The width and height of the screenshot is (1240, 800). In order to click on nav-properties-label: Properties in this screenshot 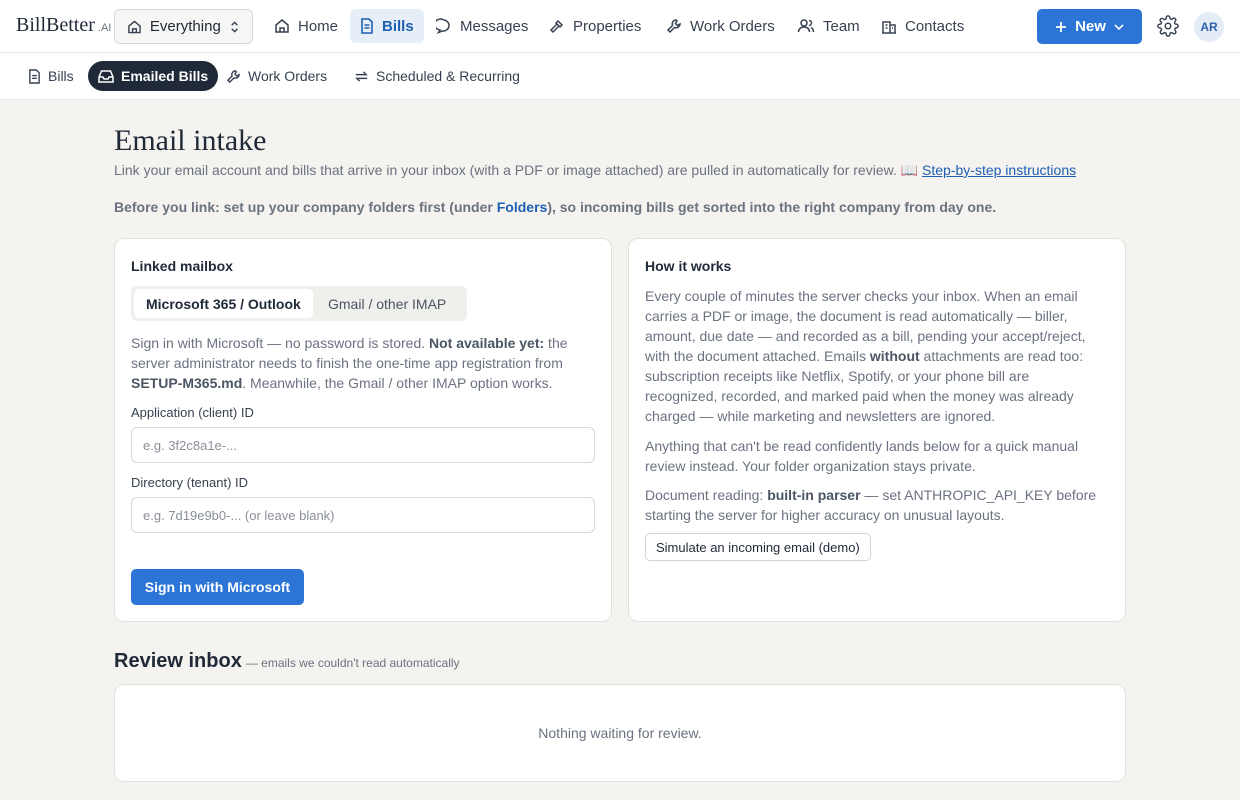, I will do `click(607, 26)`.